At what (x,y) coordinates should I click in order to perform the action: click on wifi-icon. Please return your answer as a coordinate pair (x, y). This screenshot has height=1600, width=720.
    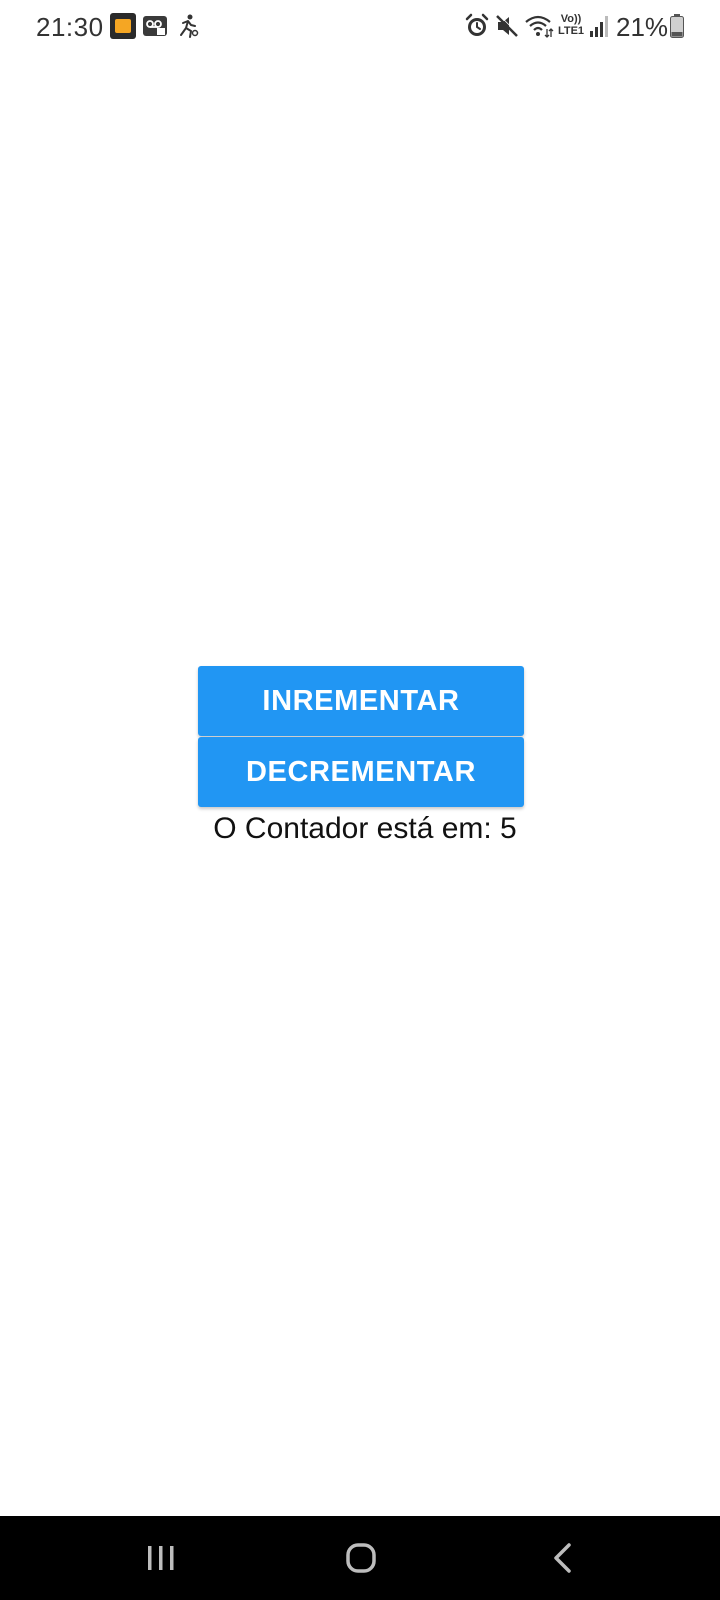
    Looking at the image, I should click on (539, 26).